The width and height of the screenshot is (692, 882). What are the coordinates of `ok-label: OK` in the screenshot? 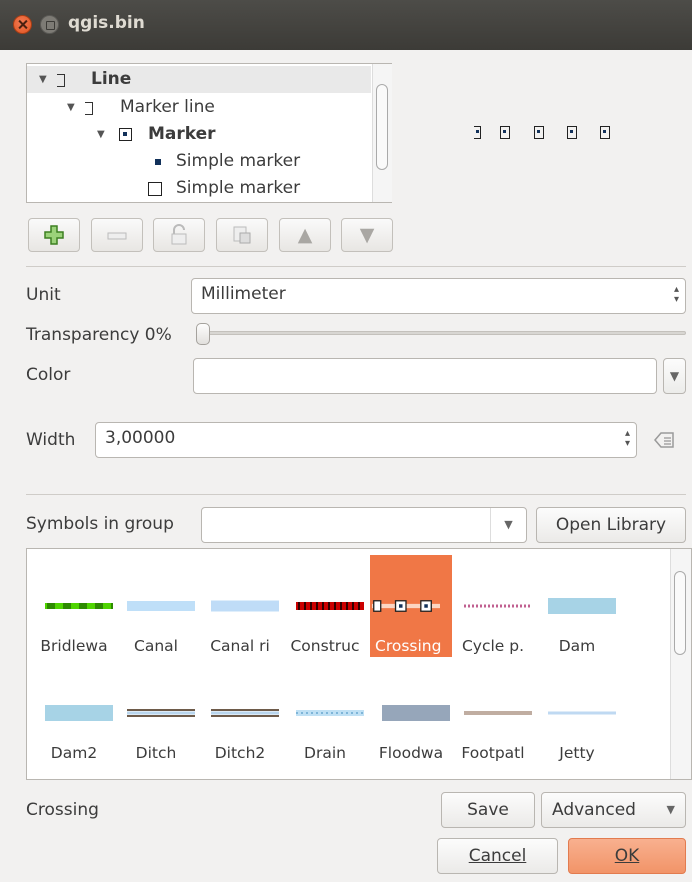 It's located at (627, 856).